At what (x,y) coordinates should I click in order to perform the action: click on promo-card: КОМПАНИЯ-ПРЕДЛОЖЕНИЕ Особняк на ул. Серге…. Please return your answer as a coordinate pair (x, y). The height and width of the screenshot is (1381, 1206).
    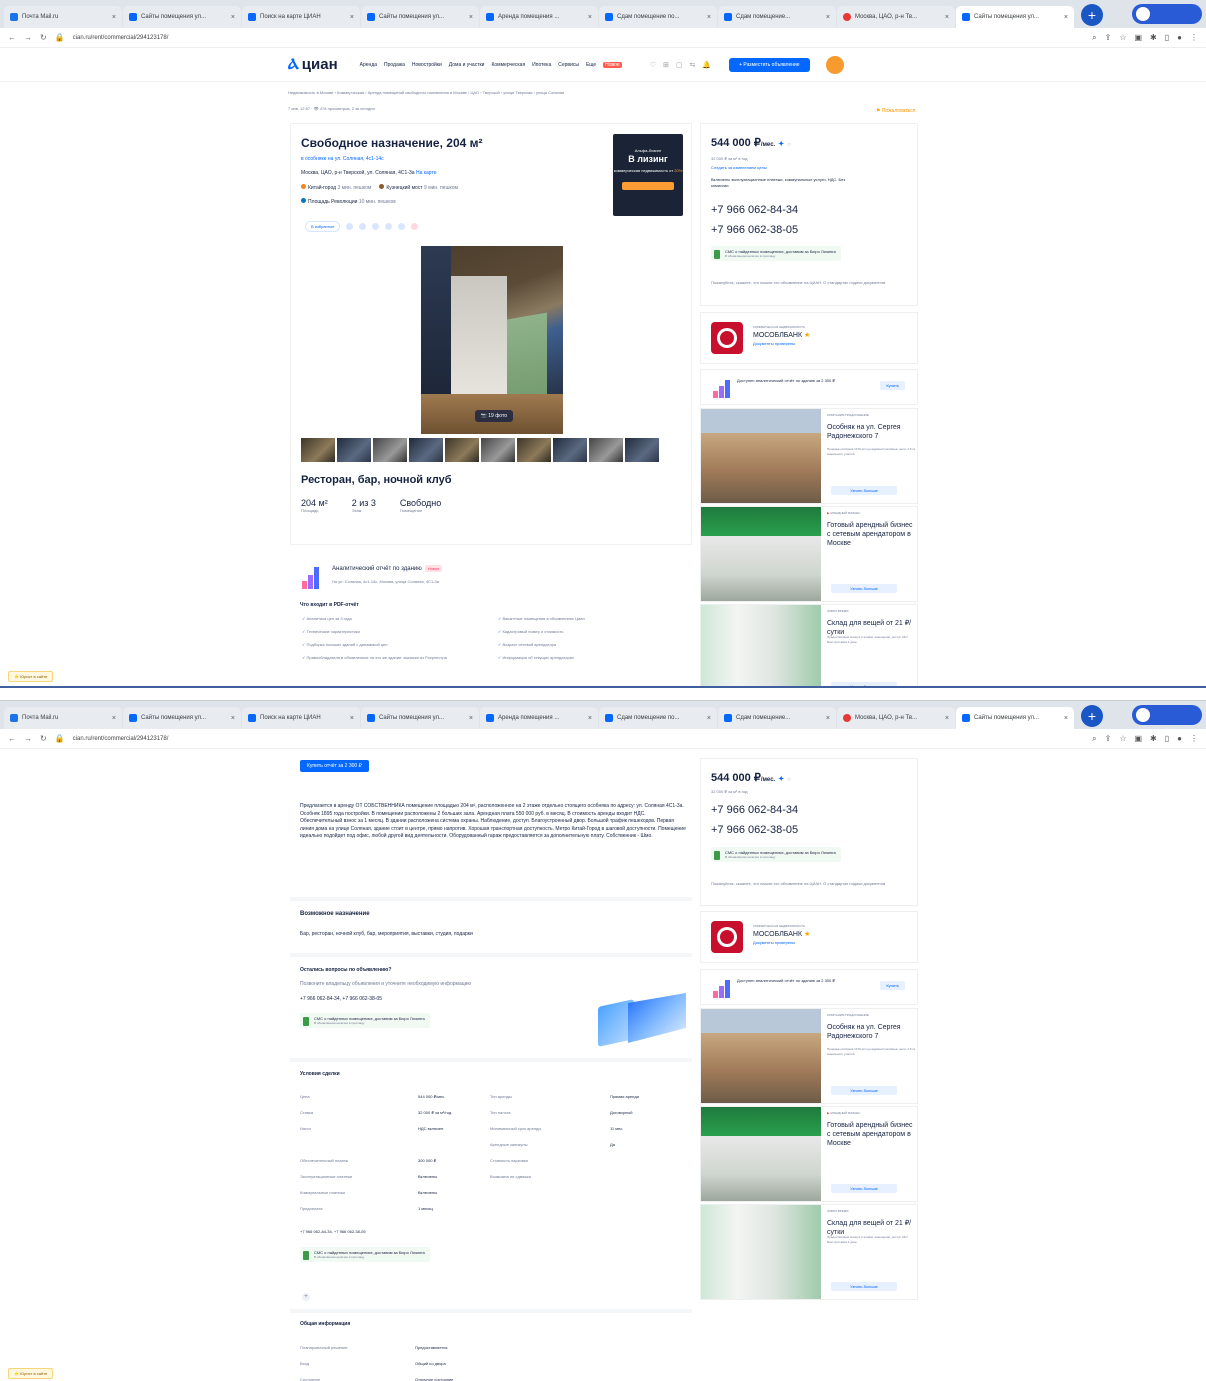
    Looking at the image, I should click on (809, 1056).